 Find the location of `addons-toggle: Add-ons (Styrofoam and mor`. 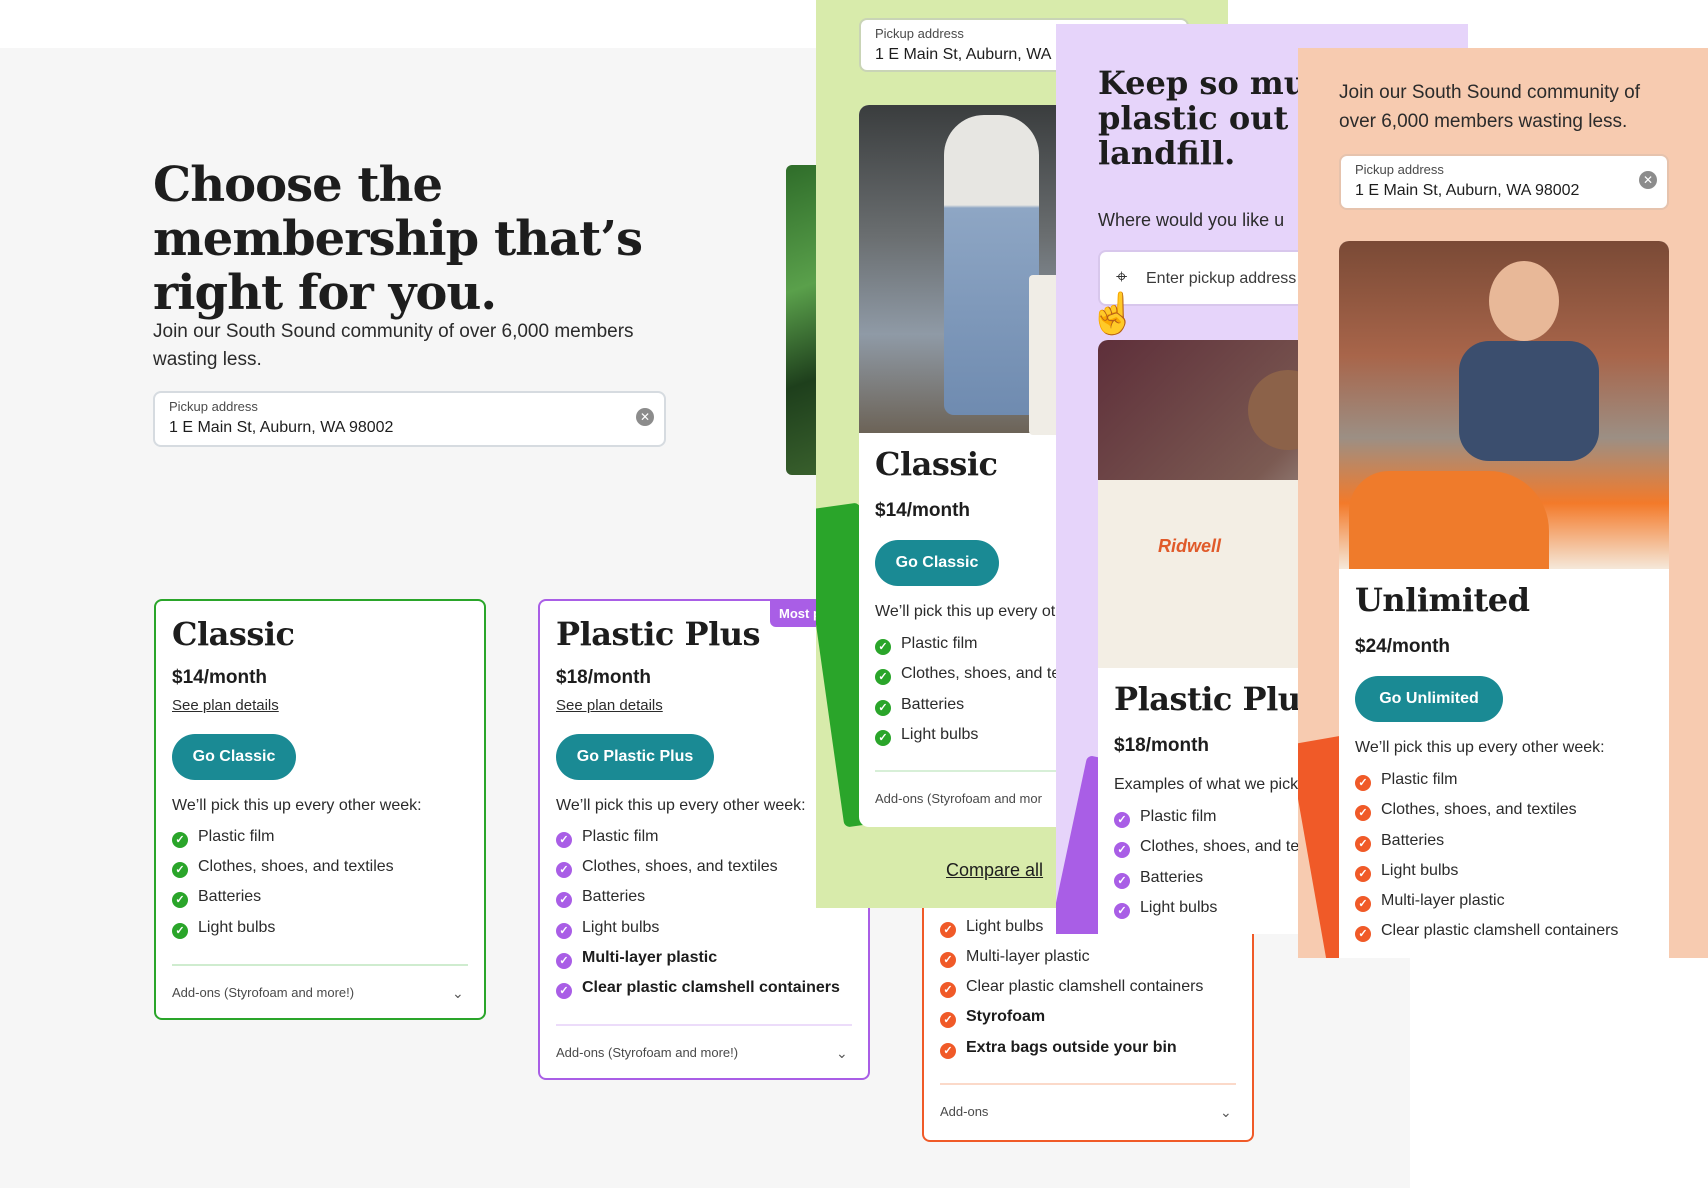

addons-toggle: Add-ons (Styrofoam and mor is located at coordinates (958, 798).